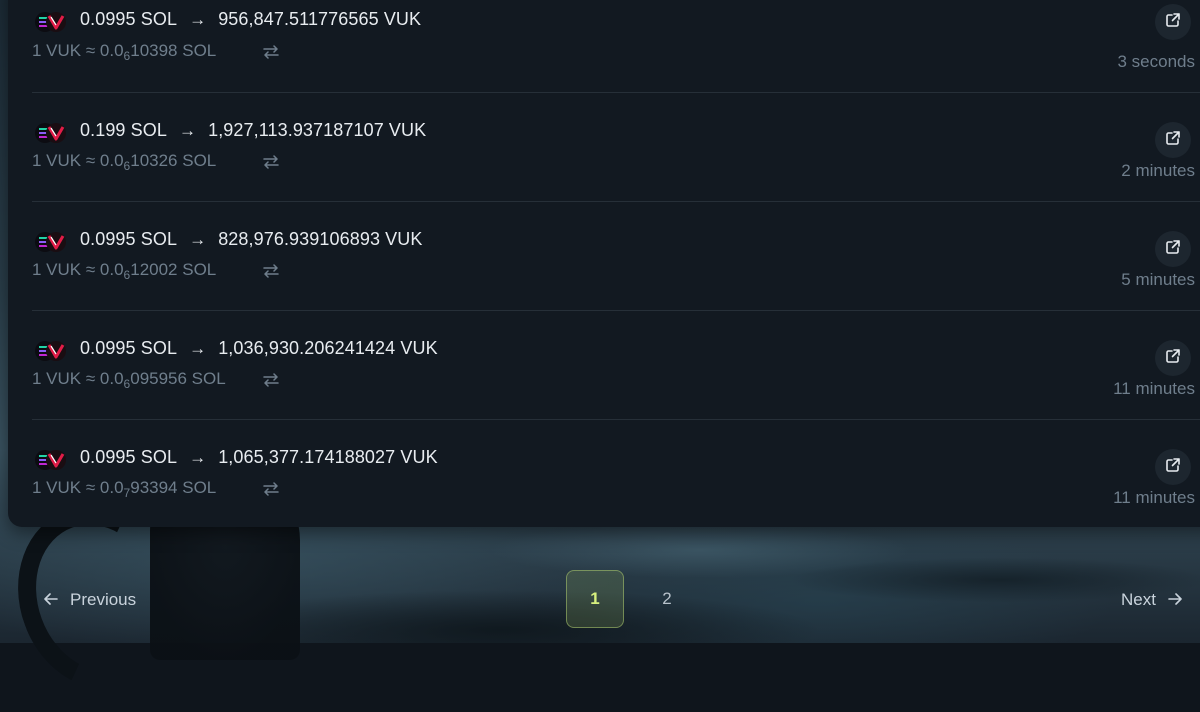 The width and height of the screenshot is (1200, 712). I want to click on trade-summary: 0.0995 SOL → 1,036,930.206241424 VUK, so click(259, 348).